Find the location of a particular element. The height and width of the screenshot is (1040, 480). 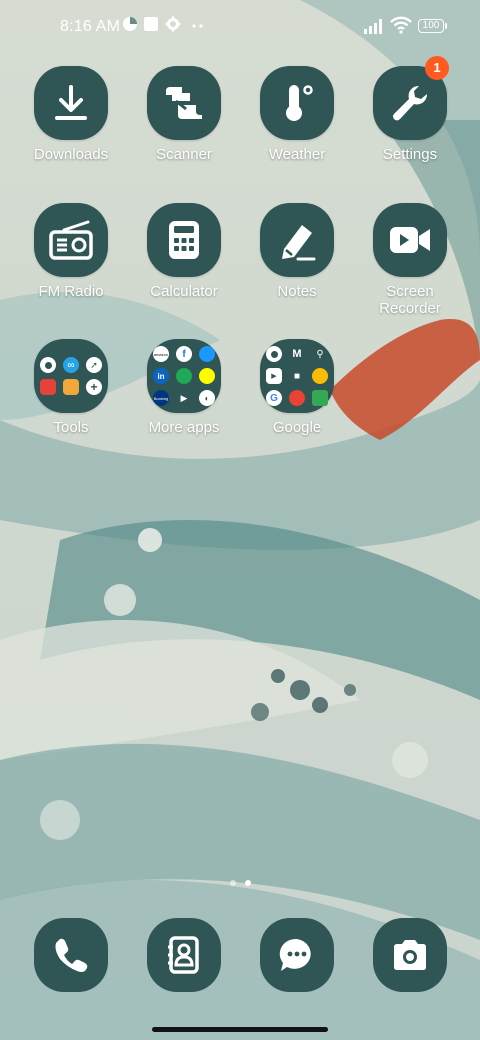

red-app-icon is located at coordinates (48, 387).